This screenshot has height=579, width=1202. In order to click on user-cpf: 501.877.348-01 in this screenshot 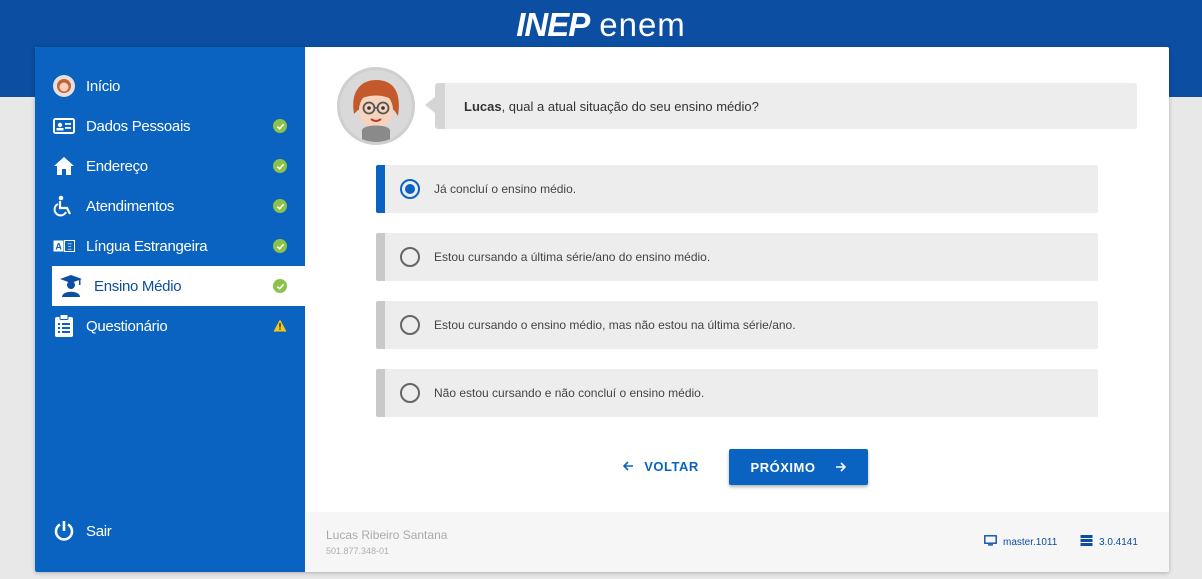, I will do `click(358, 551)`.